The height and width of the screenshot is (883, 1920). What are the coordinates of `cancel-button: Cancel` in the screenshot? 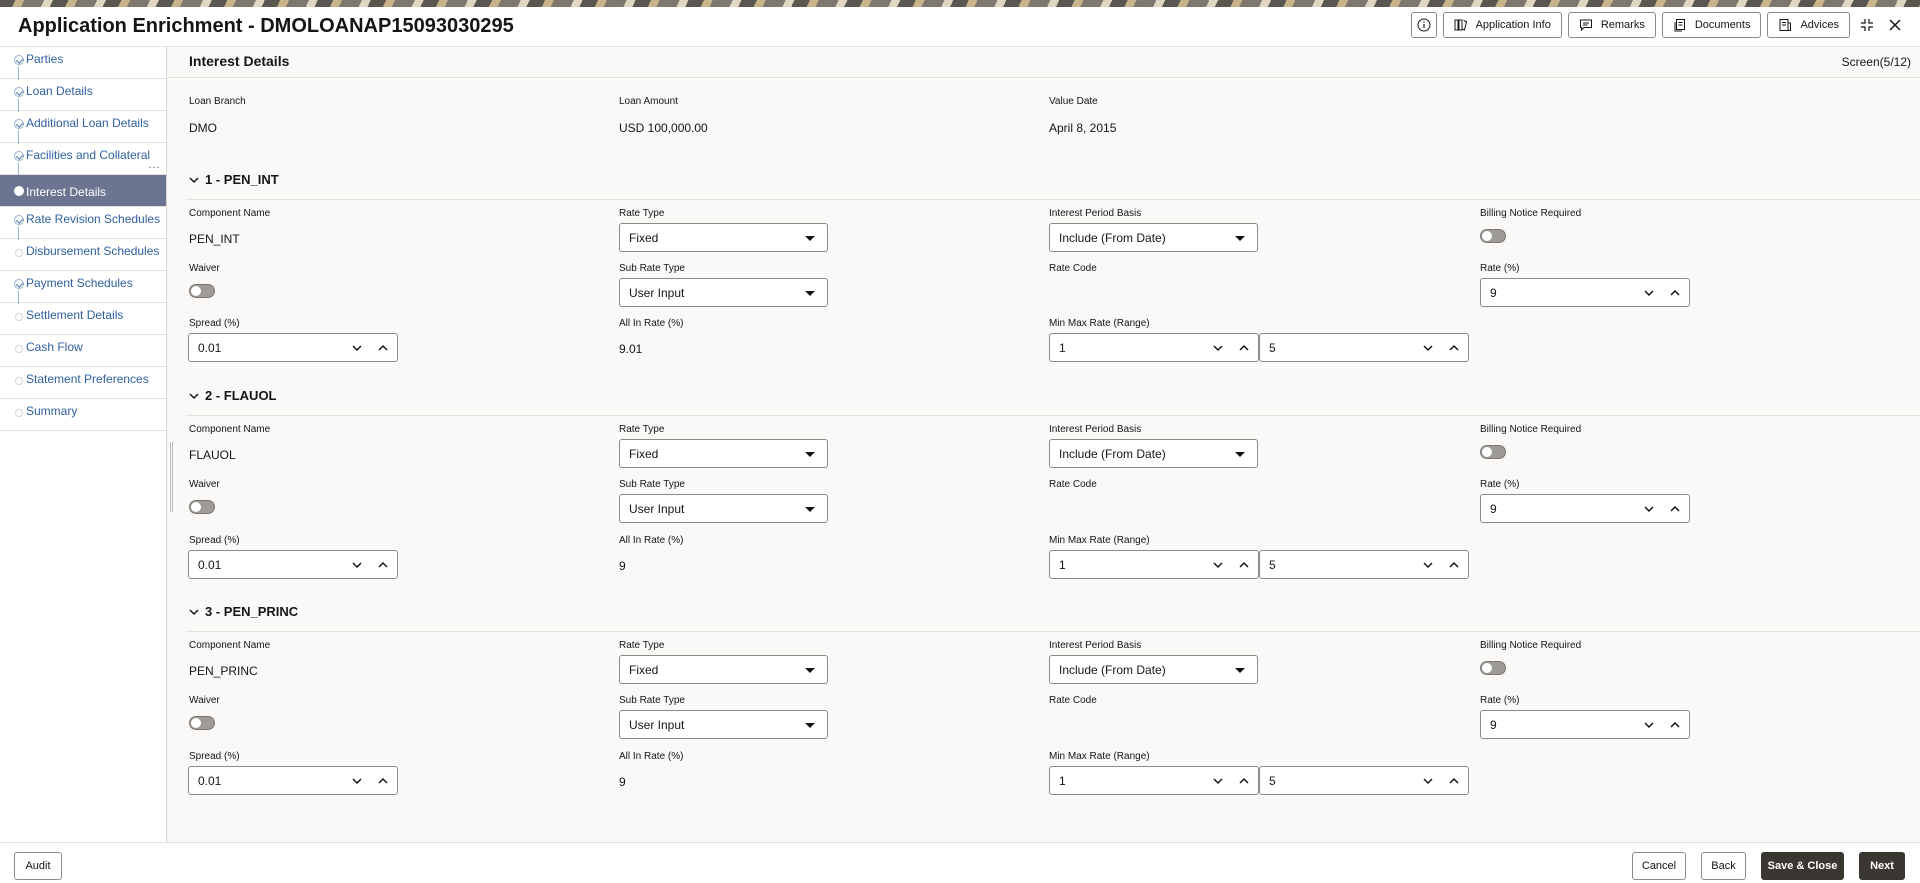 It's located at (1659, 866).